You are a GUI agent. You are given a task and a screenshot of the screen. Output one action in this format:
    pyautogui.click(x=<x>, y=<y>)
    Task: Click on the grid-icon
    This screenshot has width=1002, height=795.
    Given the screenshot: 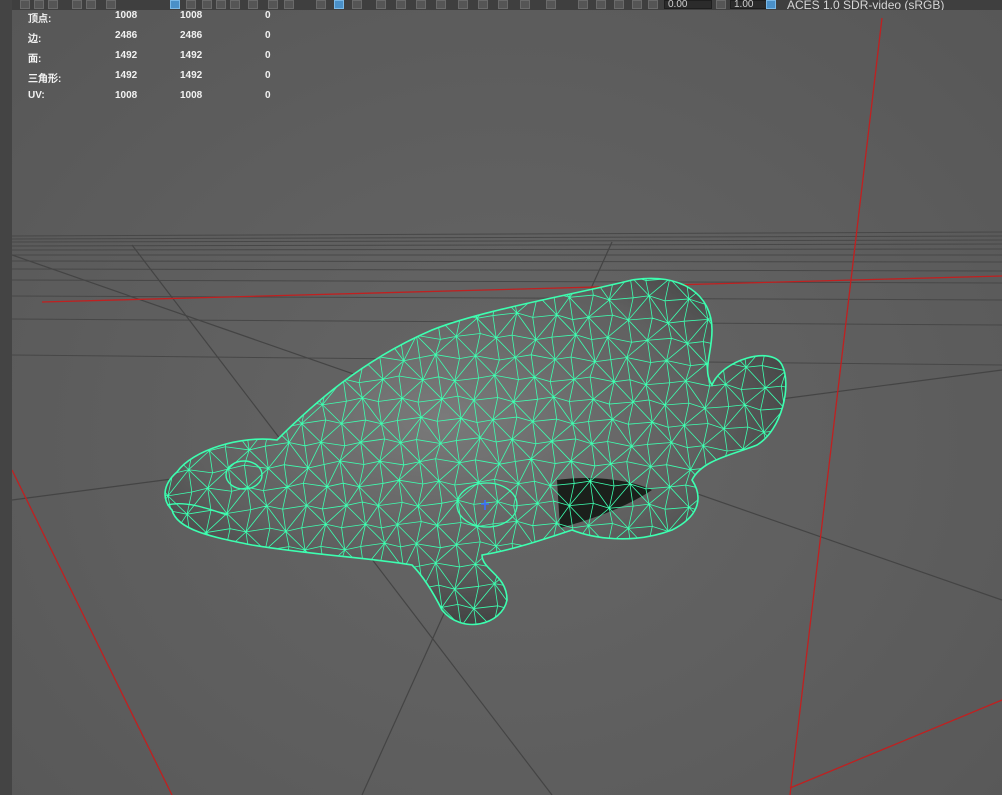 What is the action you would take?
    pyautogui.click(x=175, y=4)
    